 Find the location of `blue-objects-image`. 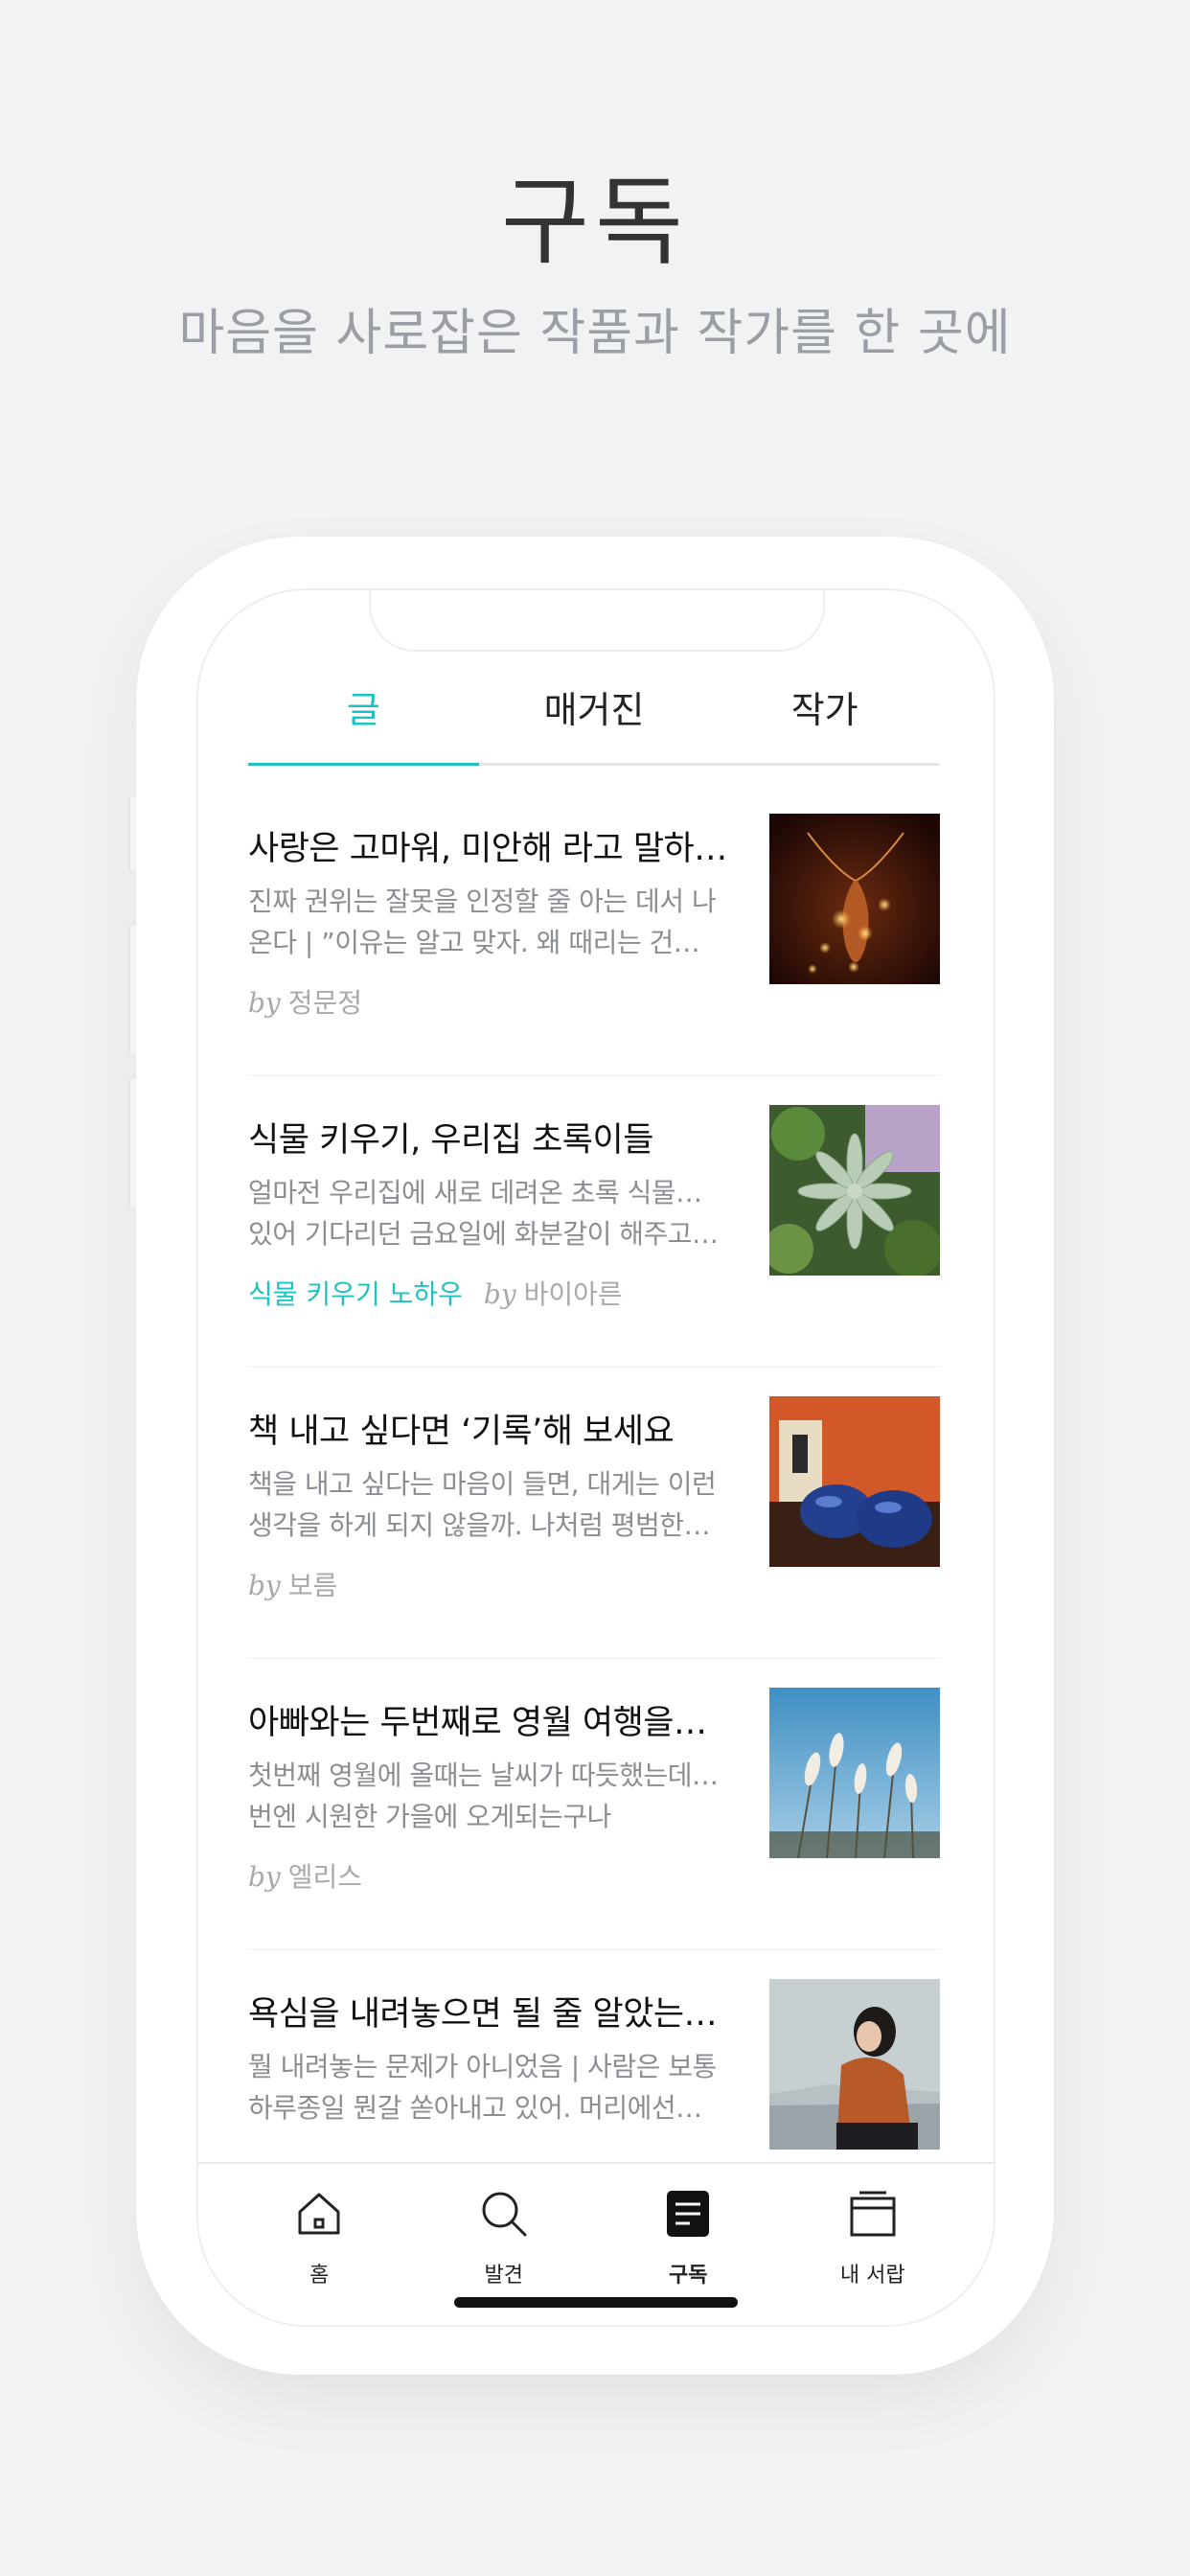

blue-objects-image is located at coordinates (855, 1481).